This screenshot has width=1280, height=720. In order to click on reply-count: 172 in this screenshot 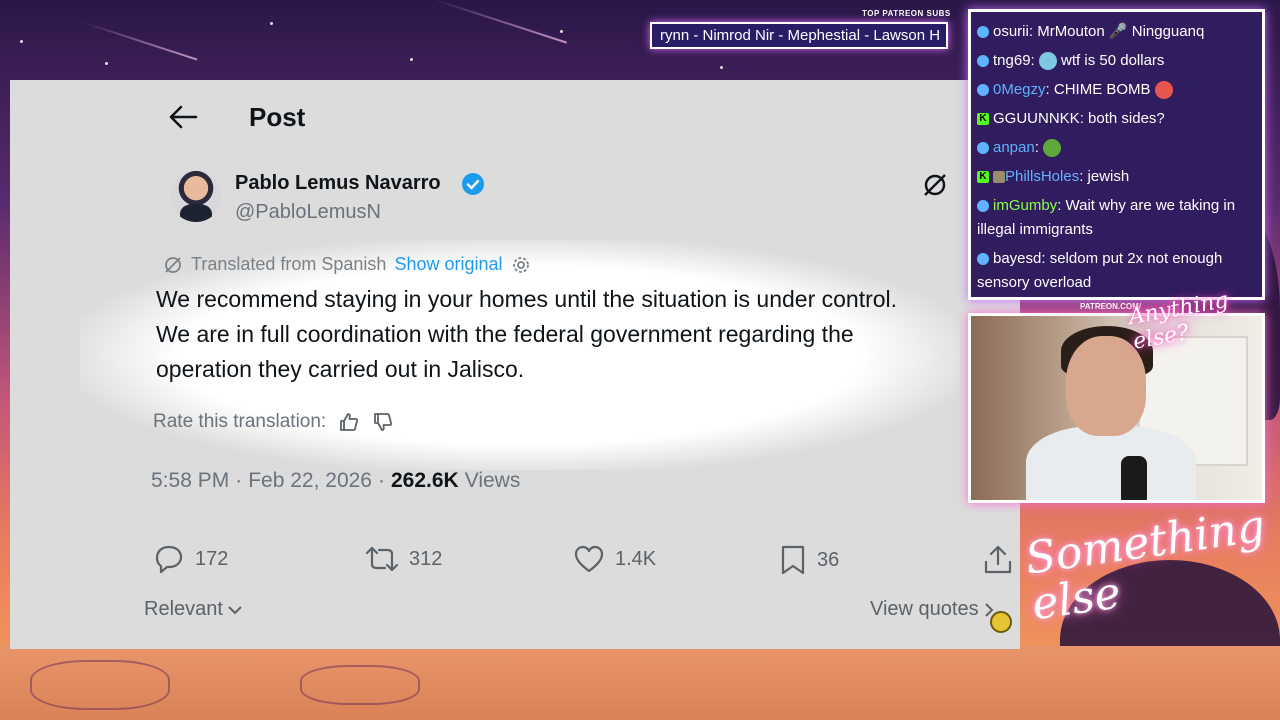, I will do `click(212, 558)`.